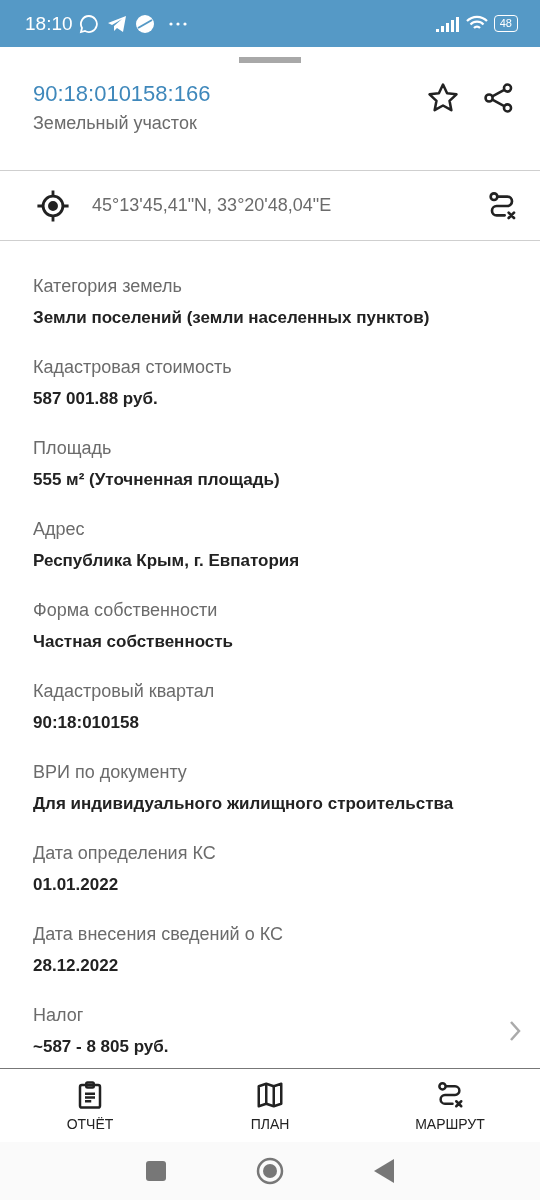 This screenshot has height=1200, width=540. I want to click on property-value: 555 м² (Уточненная площадь), so click(157, 480).